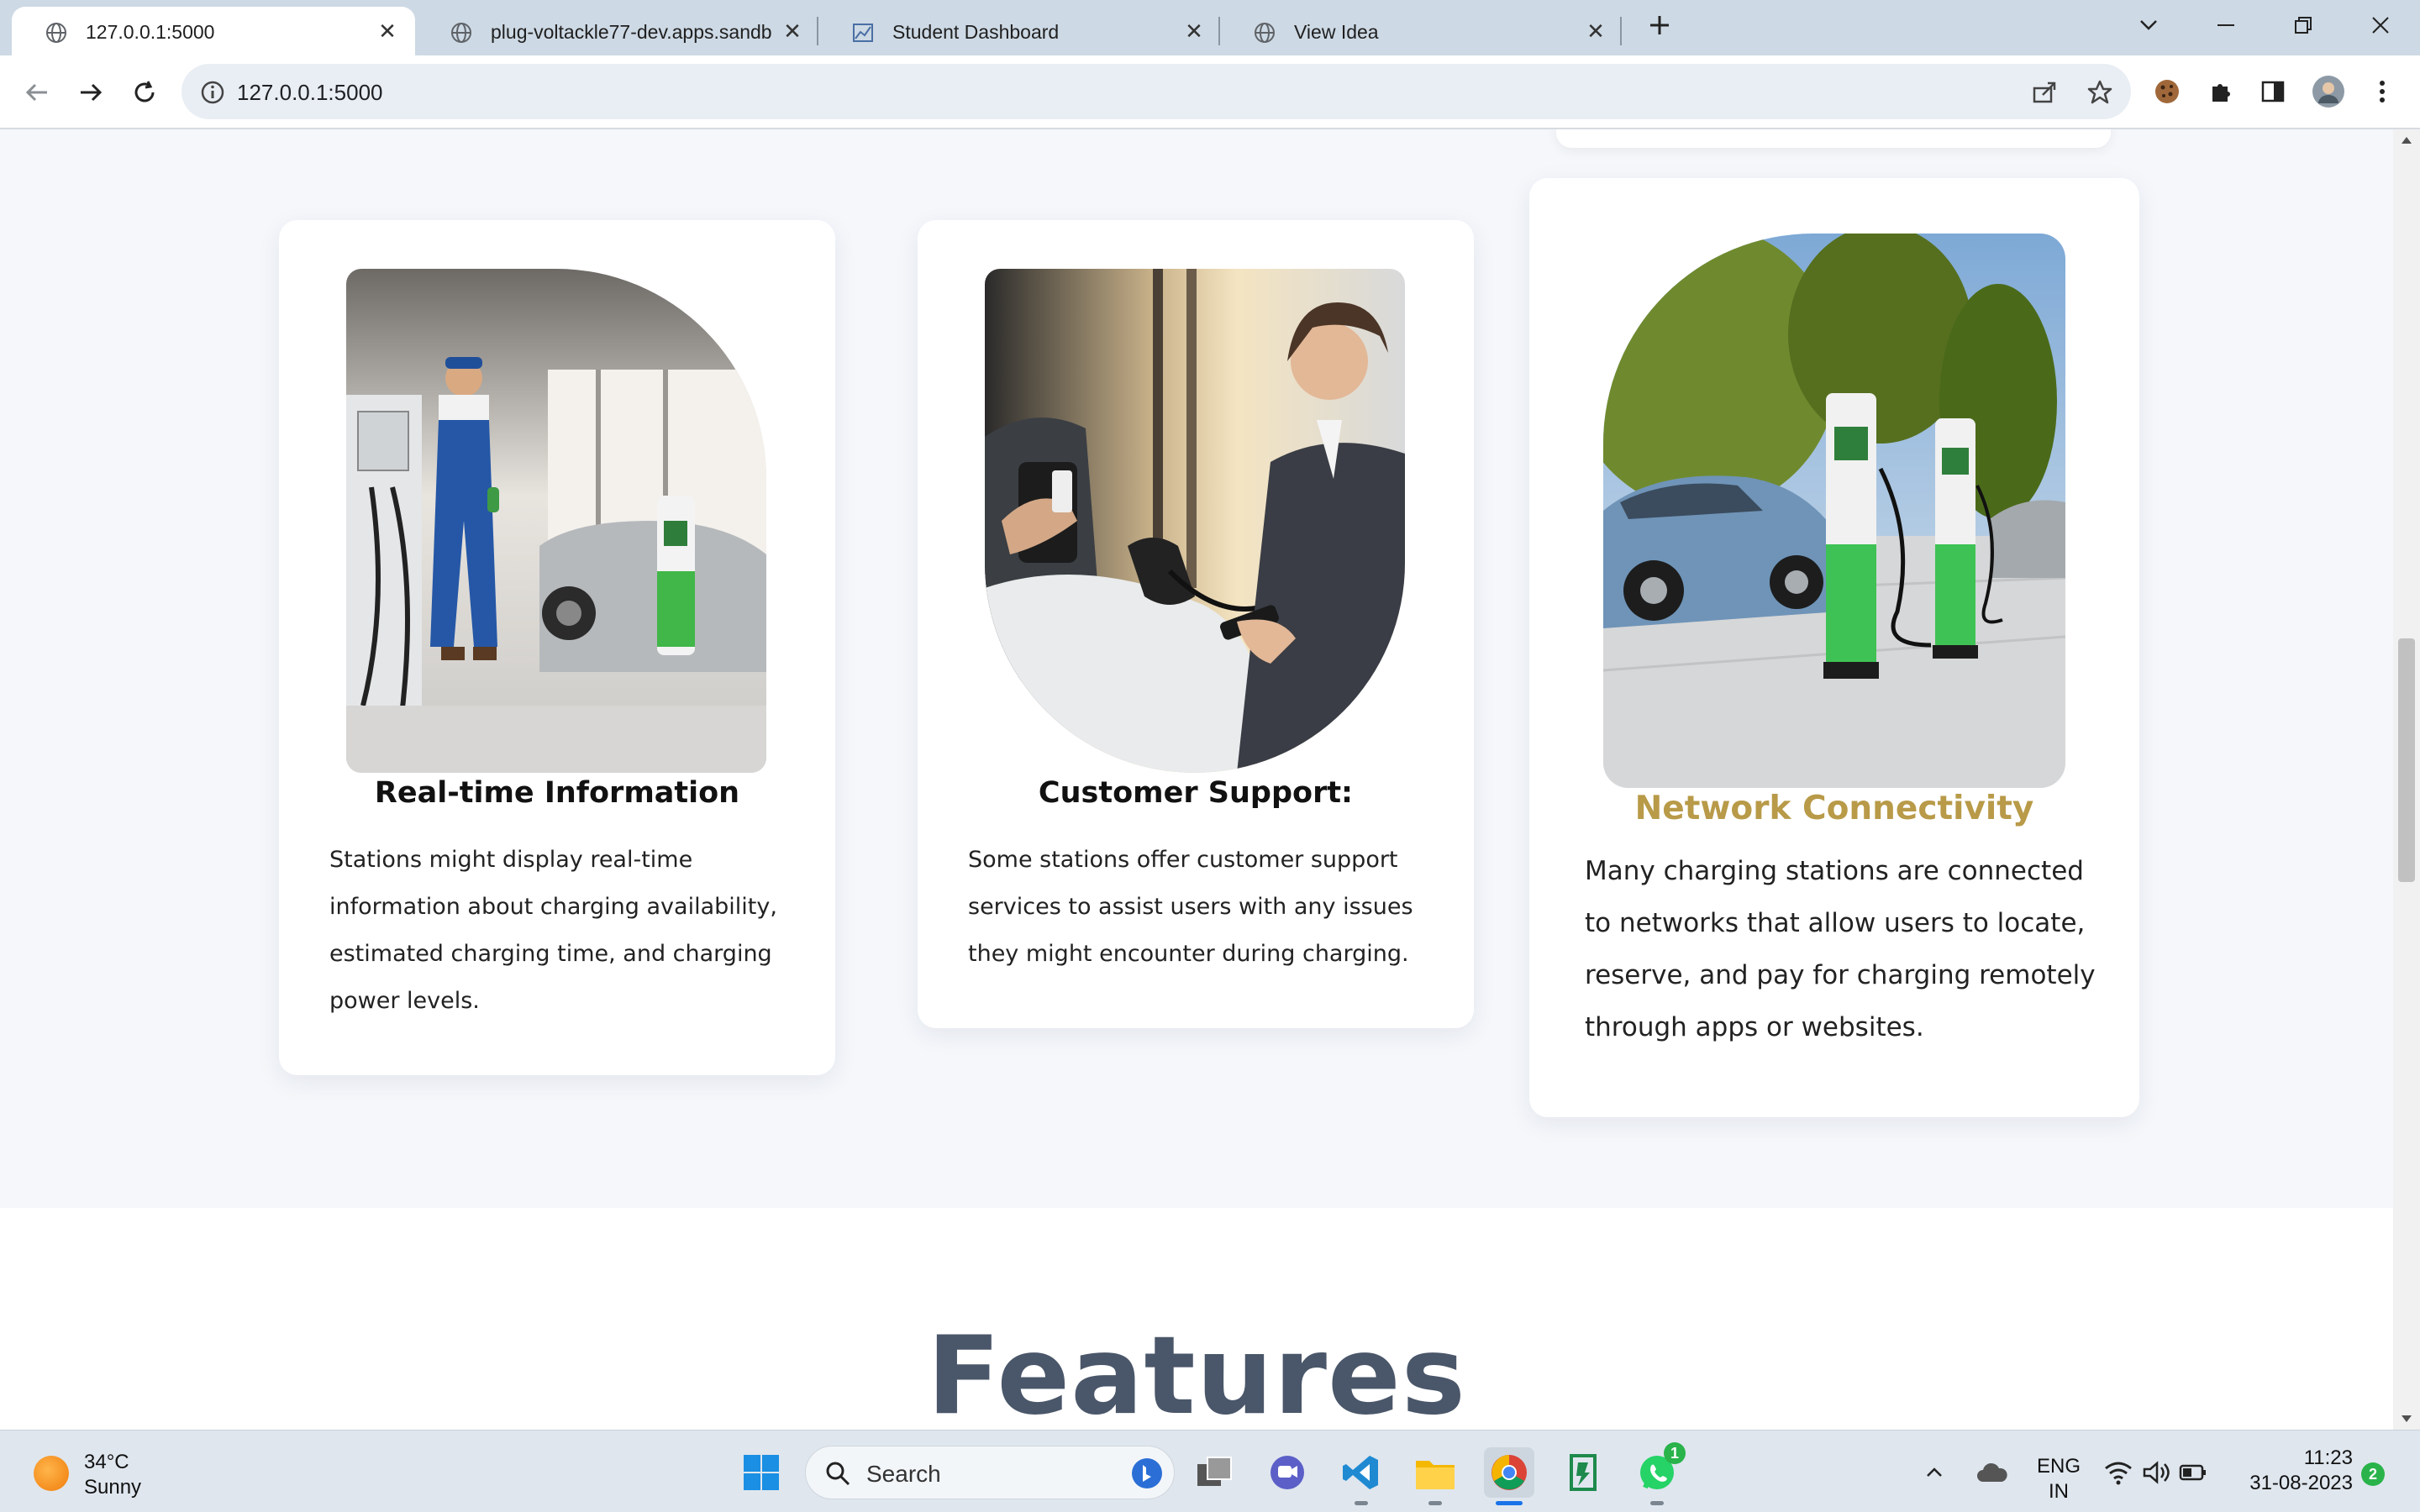 Image resolution: width=2420 pixels, height=1512 pixels. I want to click on chrome-button, so click(1509, 1472).